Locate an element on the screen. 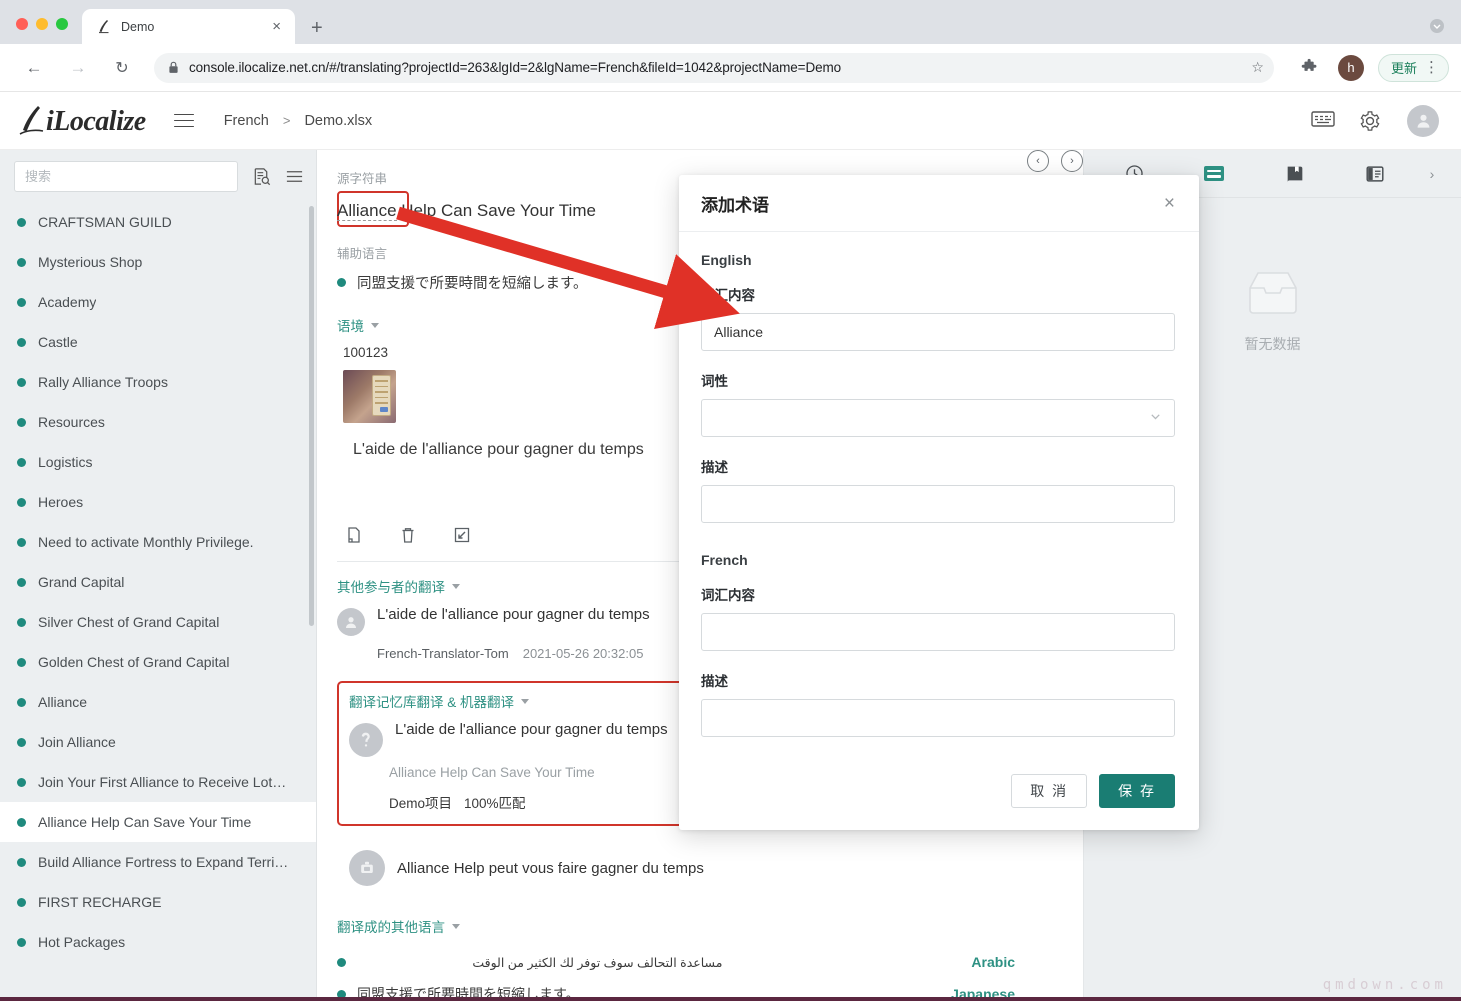 The height and width of the screenshot is (1001, 1461). list-item: FIRST RECHARGE is located at coordinates (158, 902).